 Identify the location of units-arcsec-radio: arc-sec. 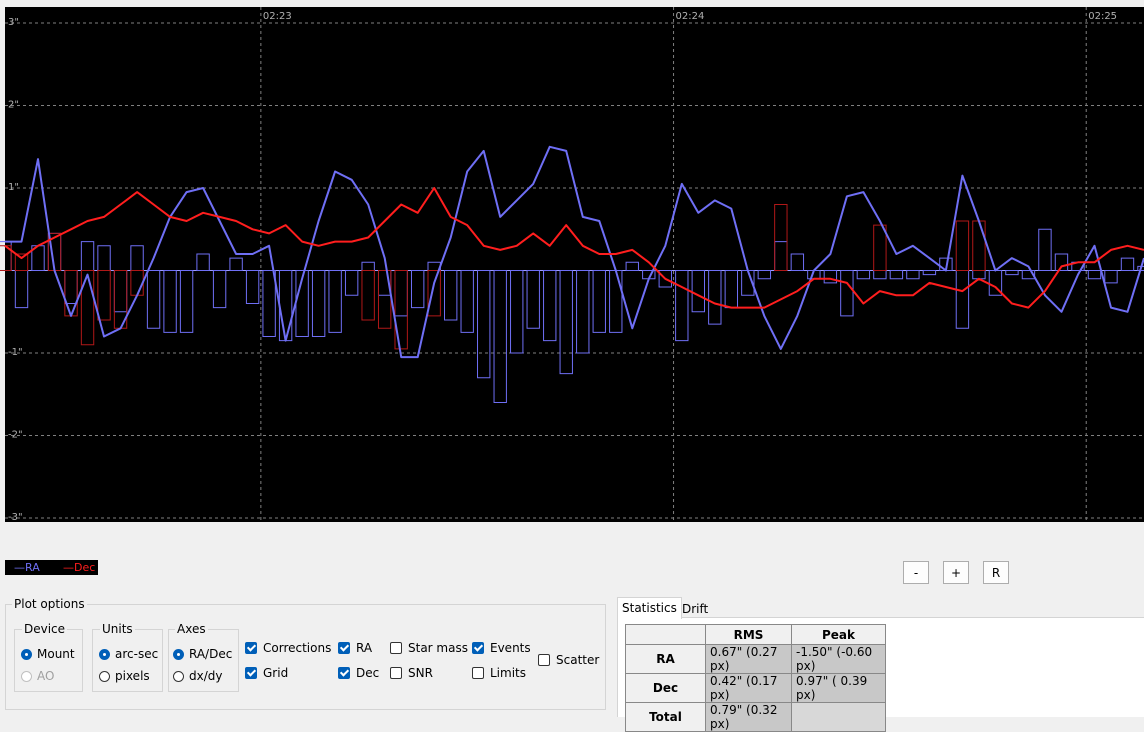
(128, 654).